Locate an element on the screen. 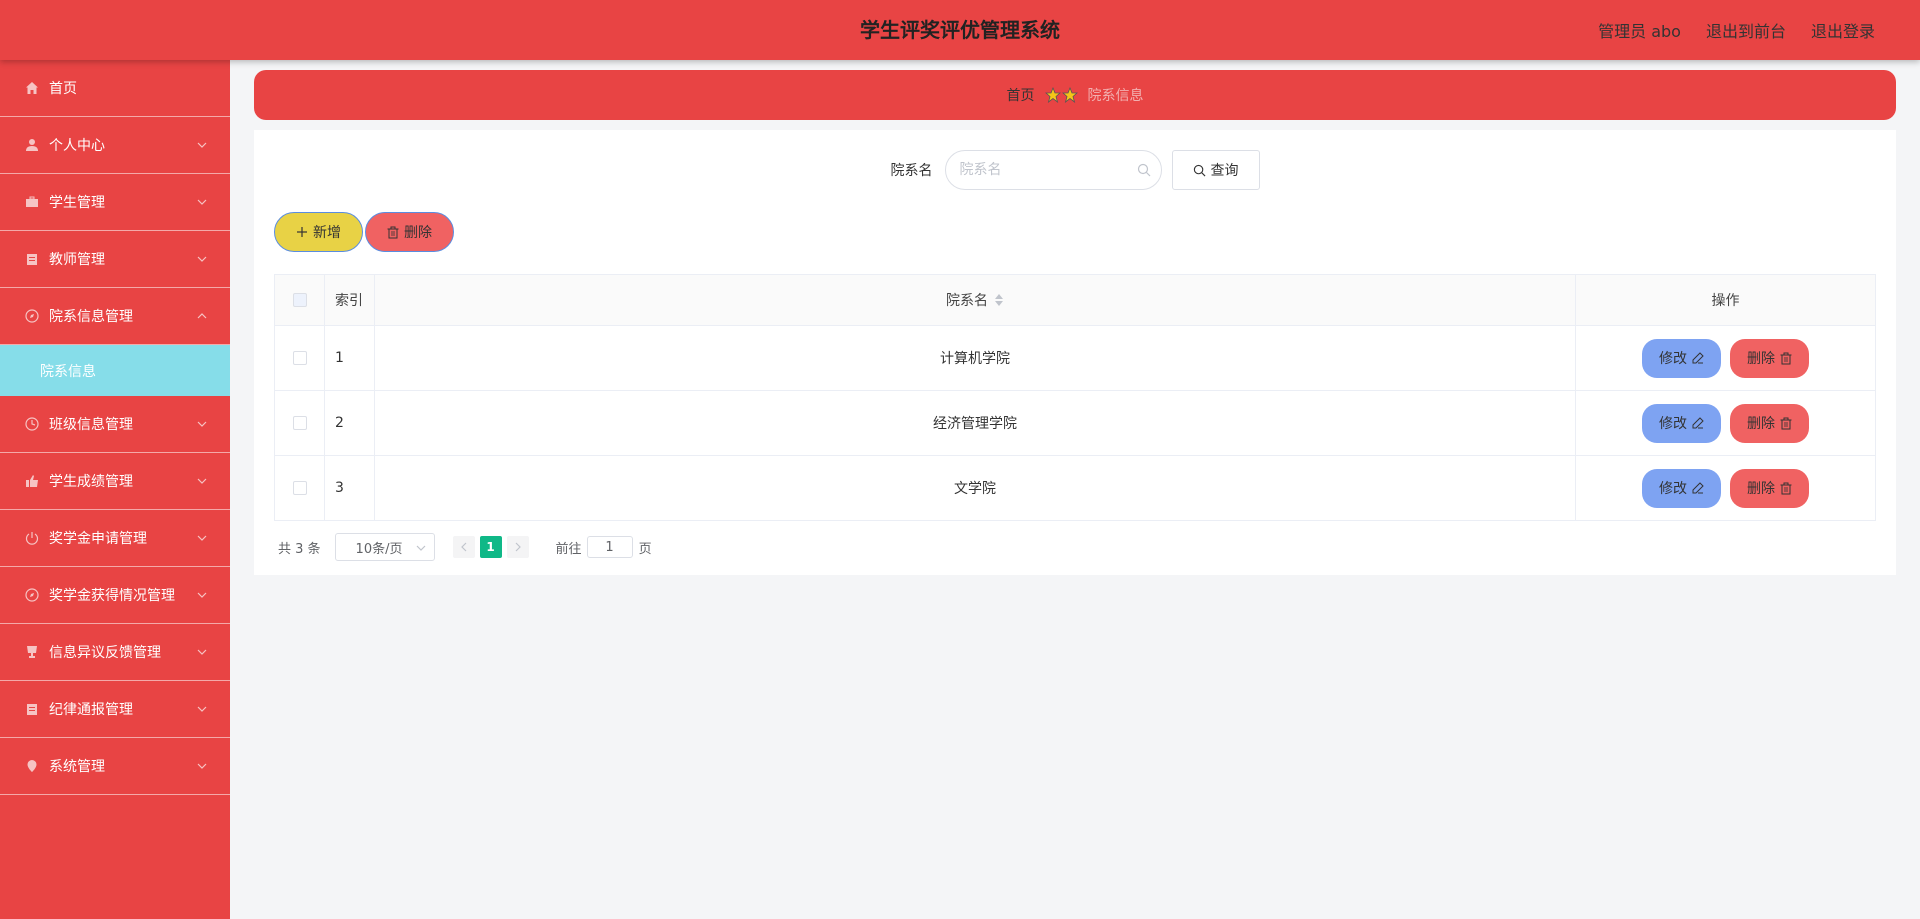  pagination: 共 3 条 10条/页 1 前往 页 is located at coordinates (465, 547).